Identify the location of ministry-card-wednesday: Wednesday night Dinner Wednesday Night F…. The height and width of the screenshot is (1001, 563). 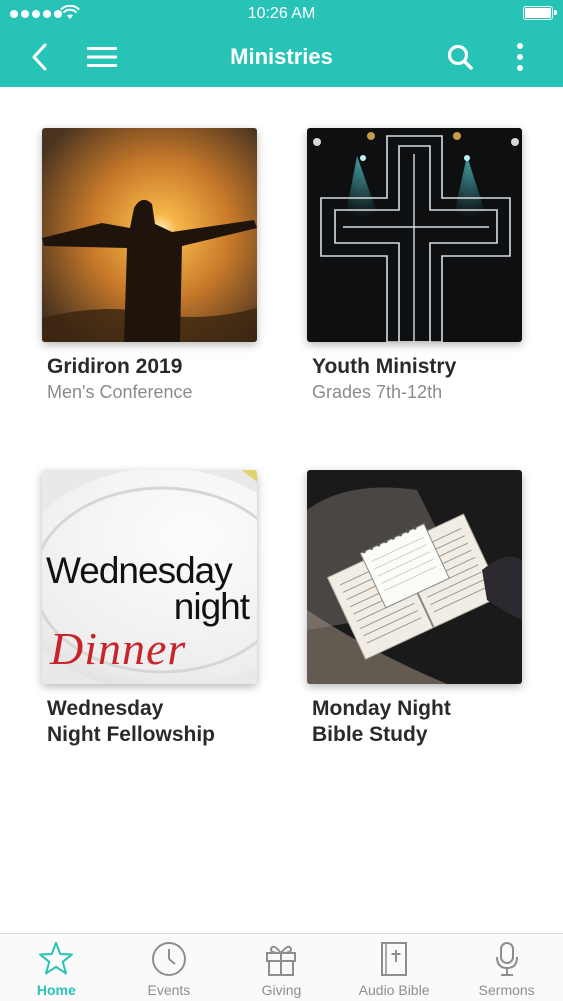
(149, 609).